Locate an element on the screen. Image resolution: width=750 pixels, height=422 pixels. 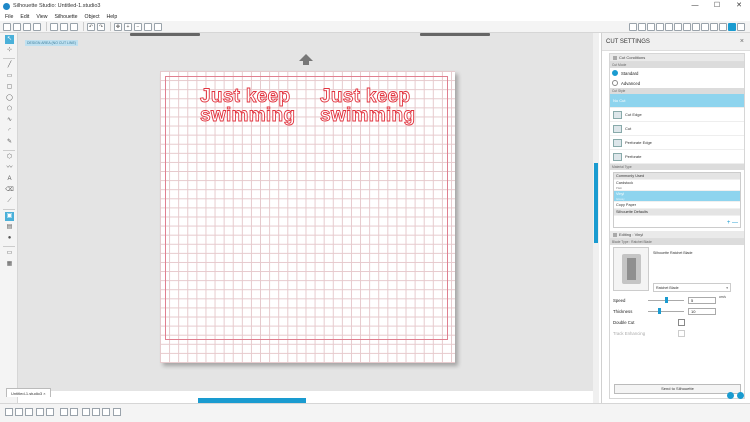
maximize-button: ☐ is located at coordinates (717, 6).